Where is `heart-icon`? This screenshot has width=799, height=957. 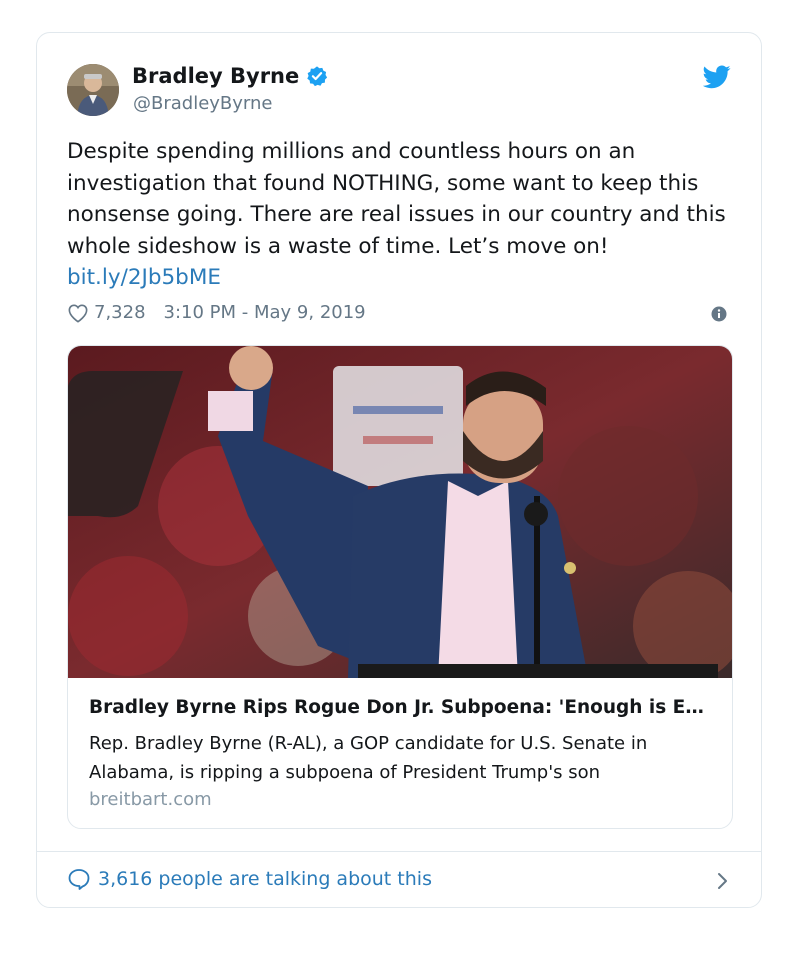 heart-icon is located at coordinates (78, 313).